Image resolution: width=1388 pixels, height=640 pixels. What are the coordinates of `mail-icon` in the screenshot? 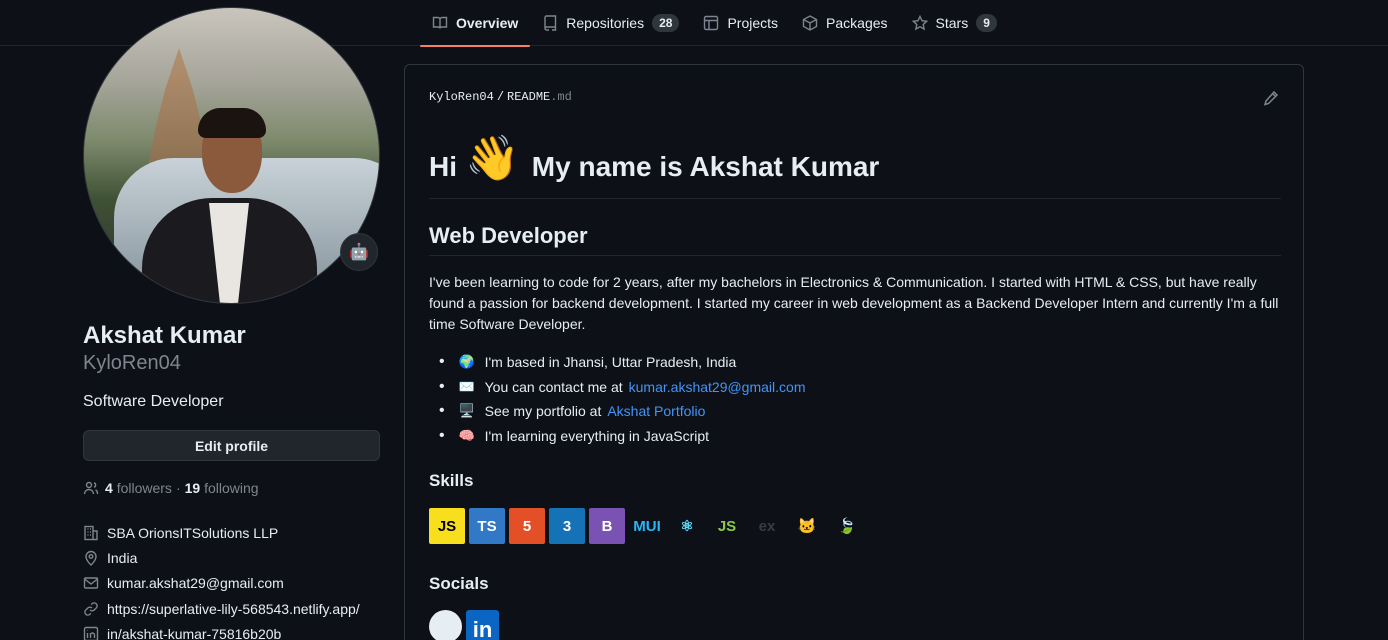 It's located at (91, 583).